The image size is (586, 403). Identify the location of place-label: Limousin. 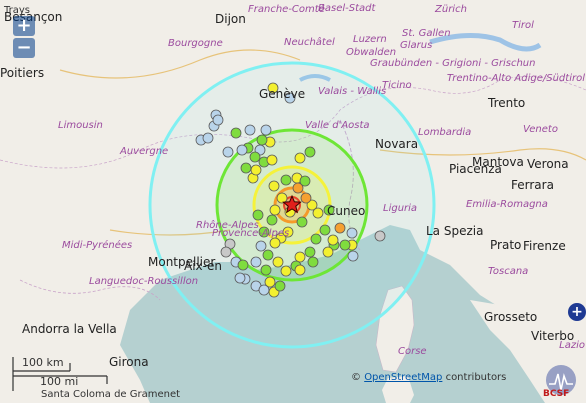
(80, 125).